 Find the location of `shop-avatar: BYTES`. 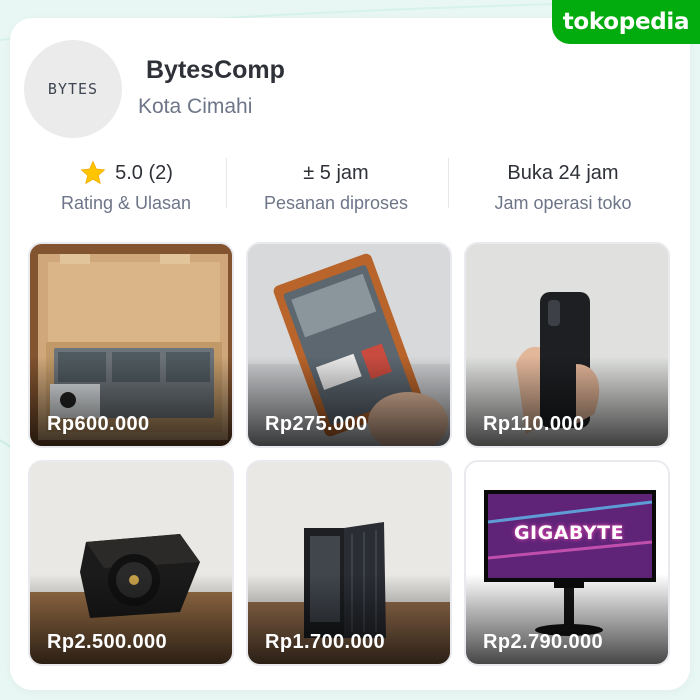

shop-avatar: BYTES is located at coordinates (73, 89).